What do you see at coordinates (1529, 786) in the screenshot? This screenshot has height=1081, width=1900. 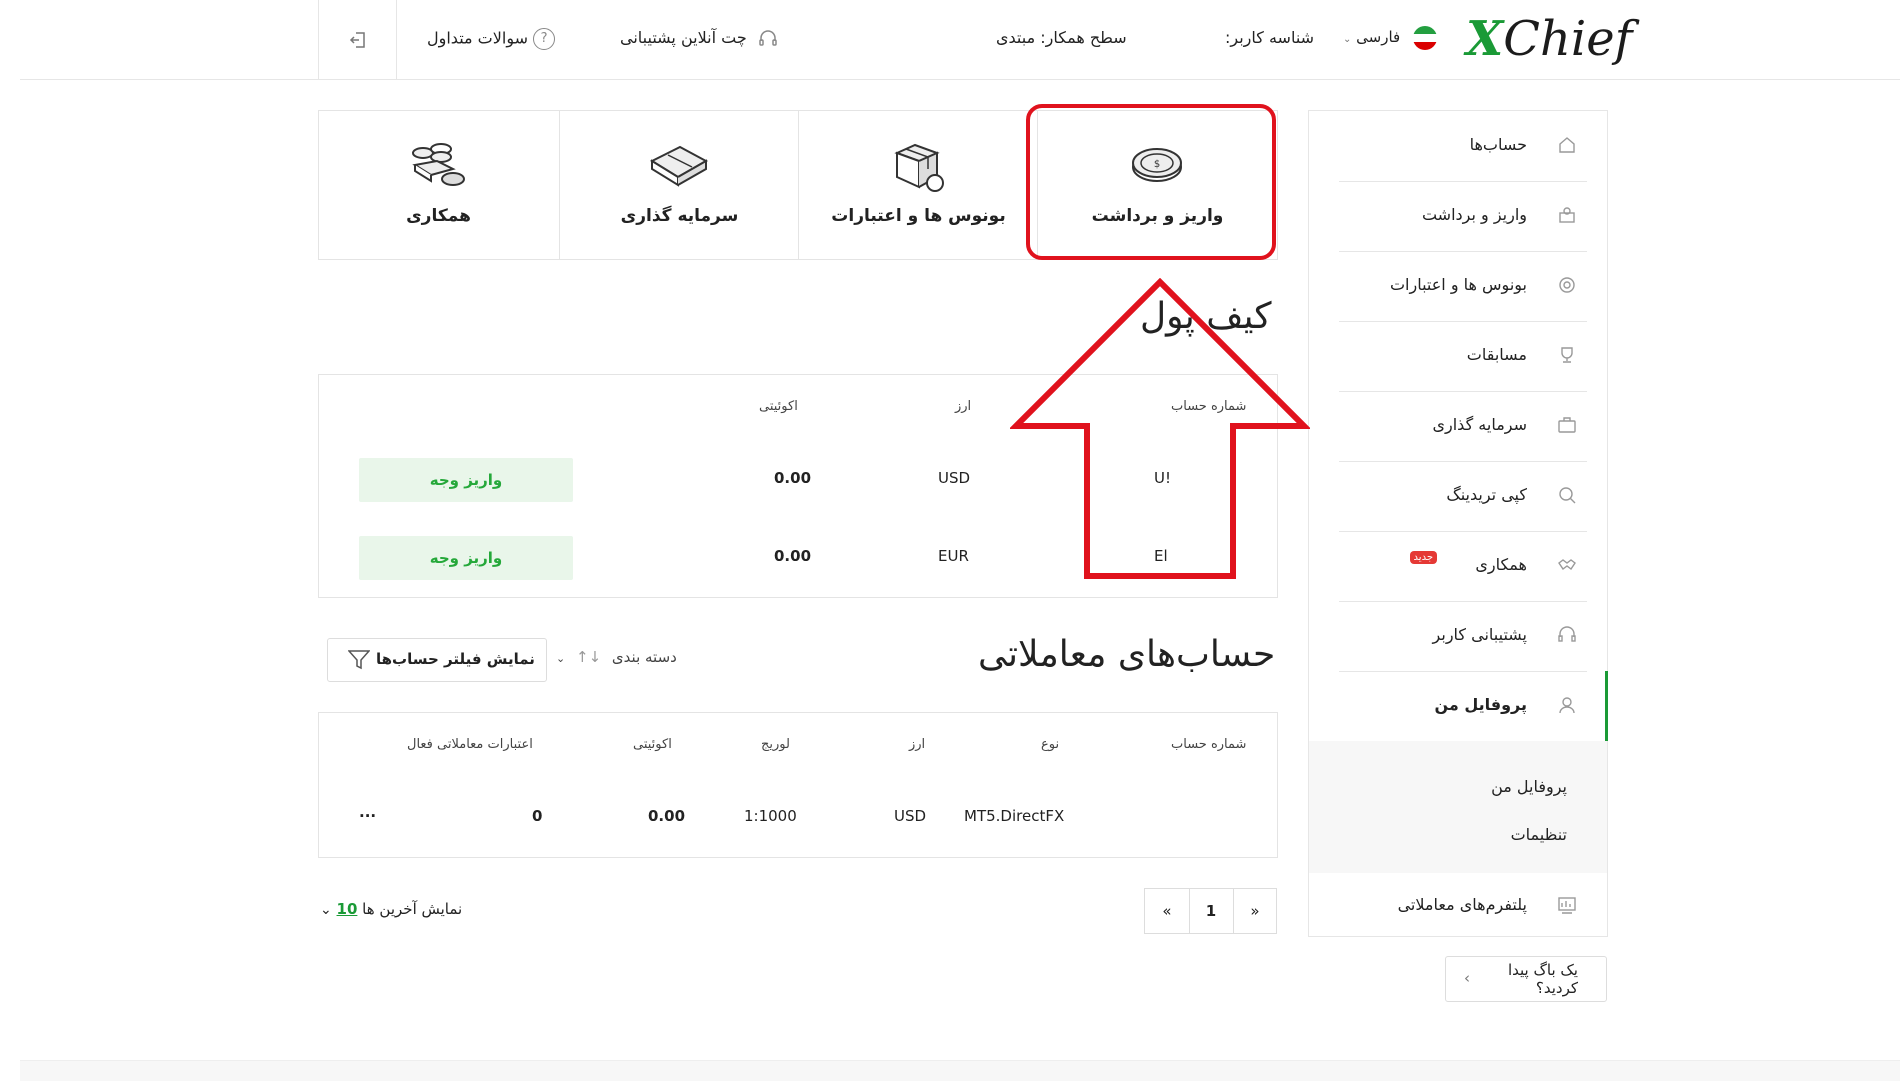 I see `submenu-profile: پروفایل من` at bounding box center [1529, 786].